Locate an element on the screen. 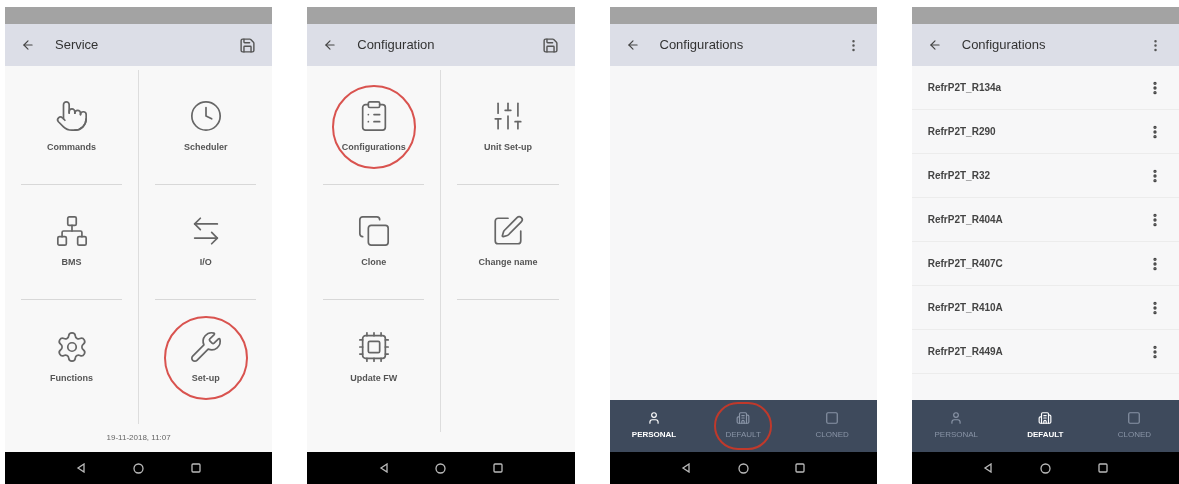  menu-tile: Scheduler is located at coordinates (205, 127).